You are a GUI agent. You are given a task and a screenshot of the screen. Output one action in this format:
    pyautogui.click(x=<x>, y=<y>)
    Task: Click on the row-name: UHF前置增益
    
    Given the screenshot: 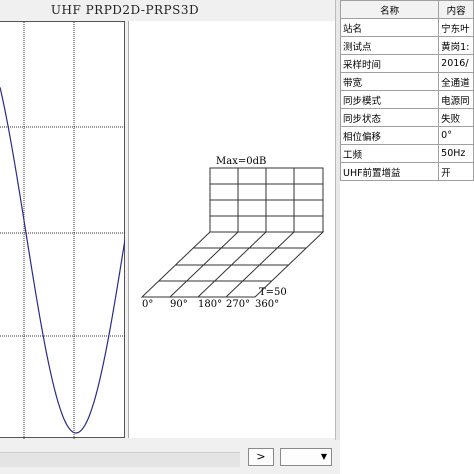 What is the action you would take?
    pyautogui.click(x=389, y=171)
    